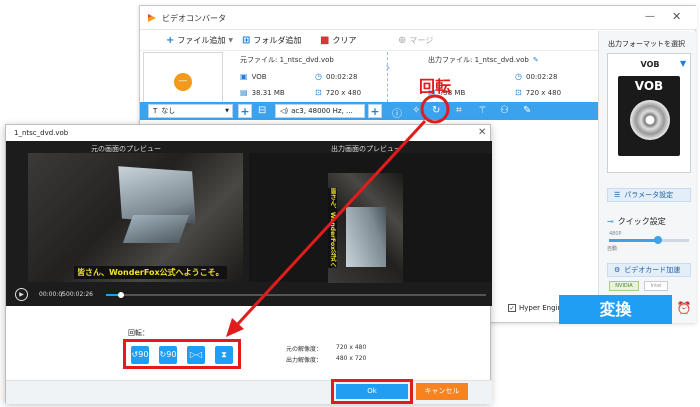 This screenshot has width=700, height=407. Describe the element at coordinates (416, 110) in the screenshot. I see `effects-icon: ✧` at that location.